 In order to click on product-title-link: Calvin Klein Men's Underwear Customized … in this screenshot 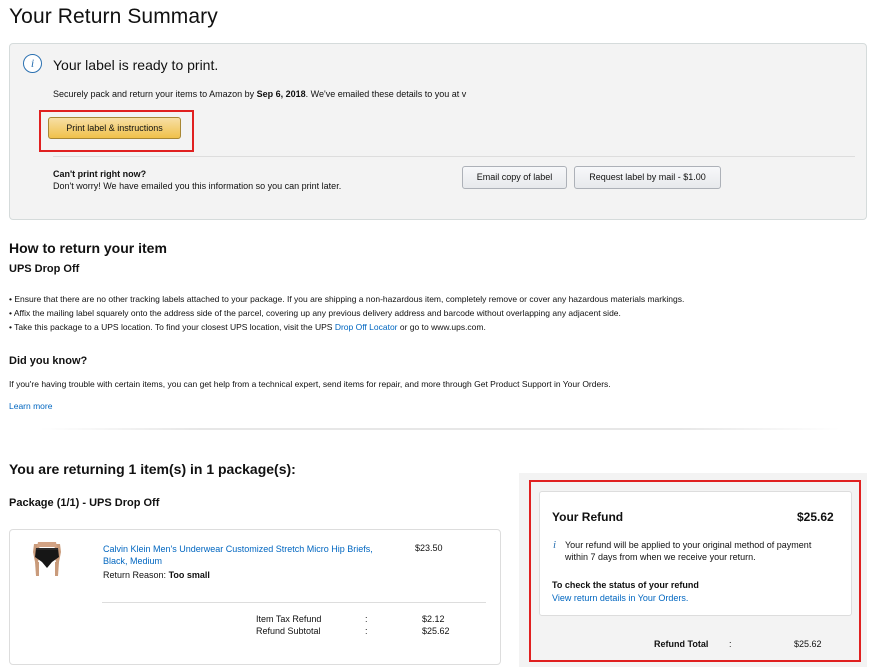, I will do `click(238, 555)`.